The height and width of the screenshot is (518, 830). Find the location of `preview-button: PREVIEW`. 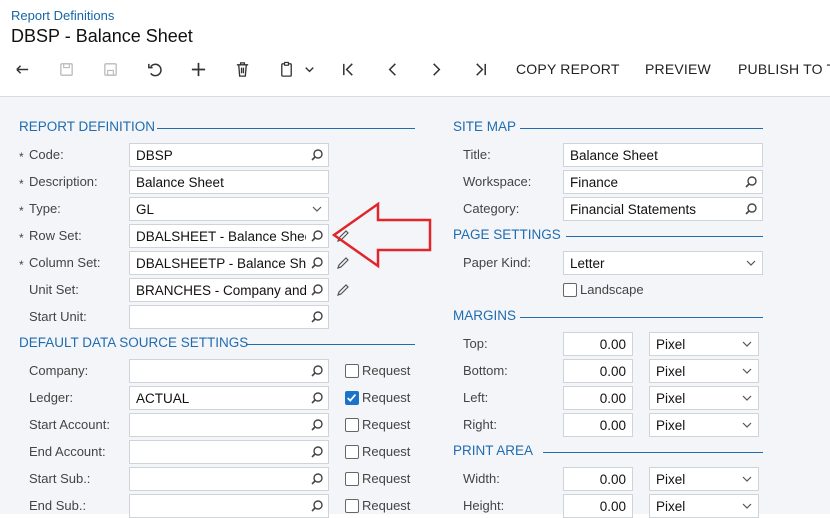

preview-button: PREVIEW is located at coordinates (678, 69).